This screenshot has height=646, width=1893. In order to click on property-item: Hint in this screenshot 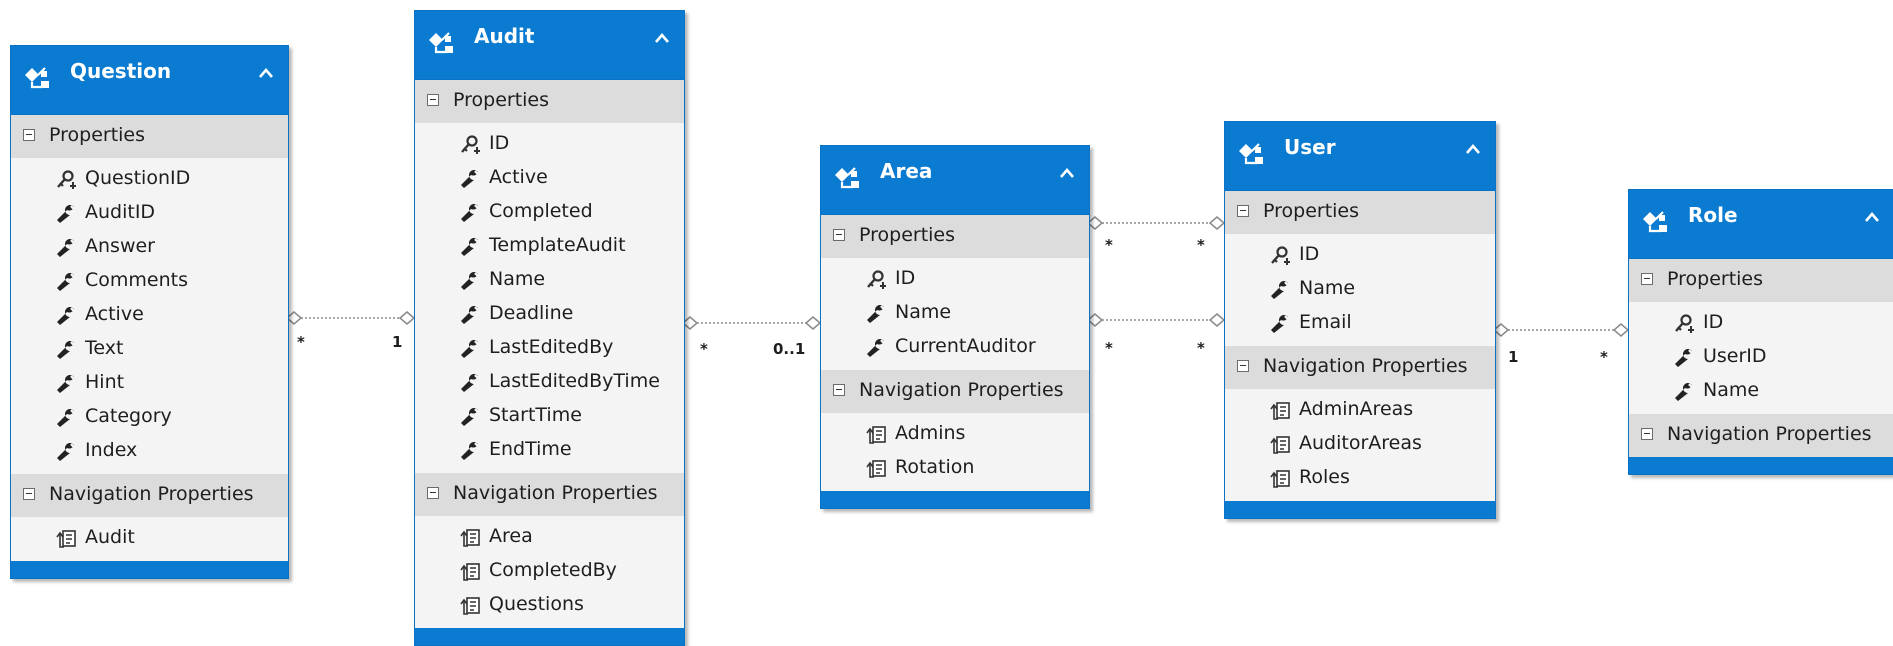, I will do `click(149, 383)`.